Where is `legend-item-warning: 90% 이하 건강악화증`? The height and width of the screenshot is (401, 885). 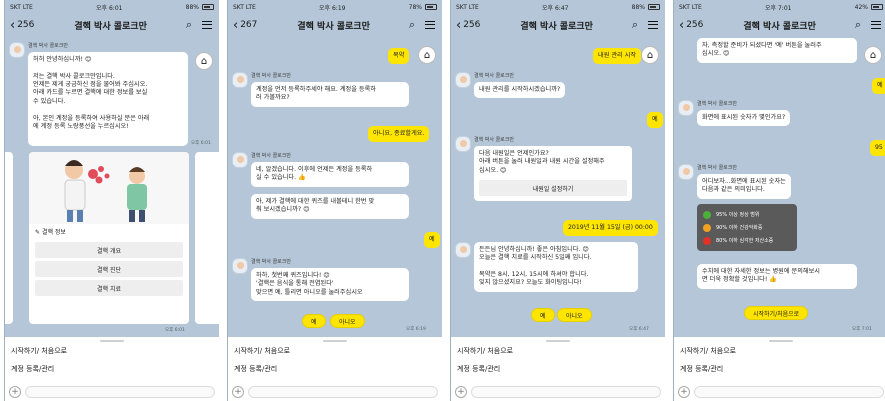 legend-item-warning: 90% 이하 건강악화증 is located at coordinates (747, 227).